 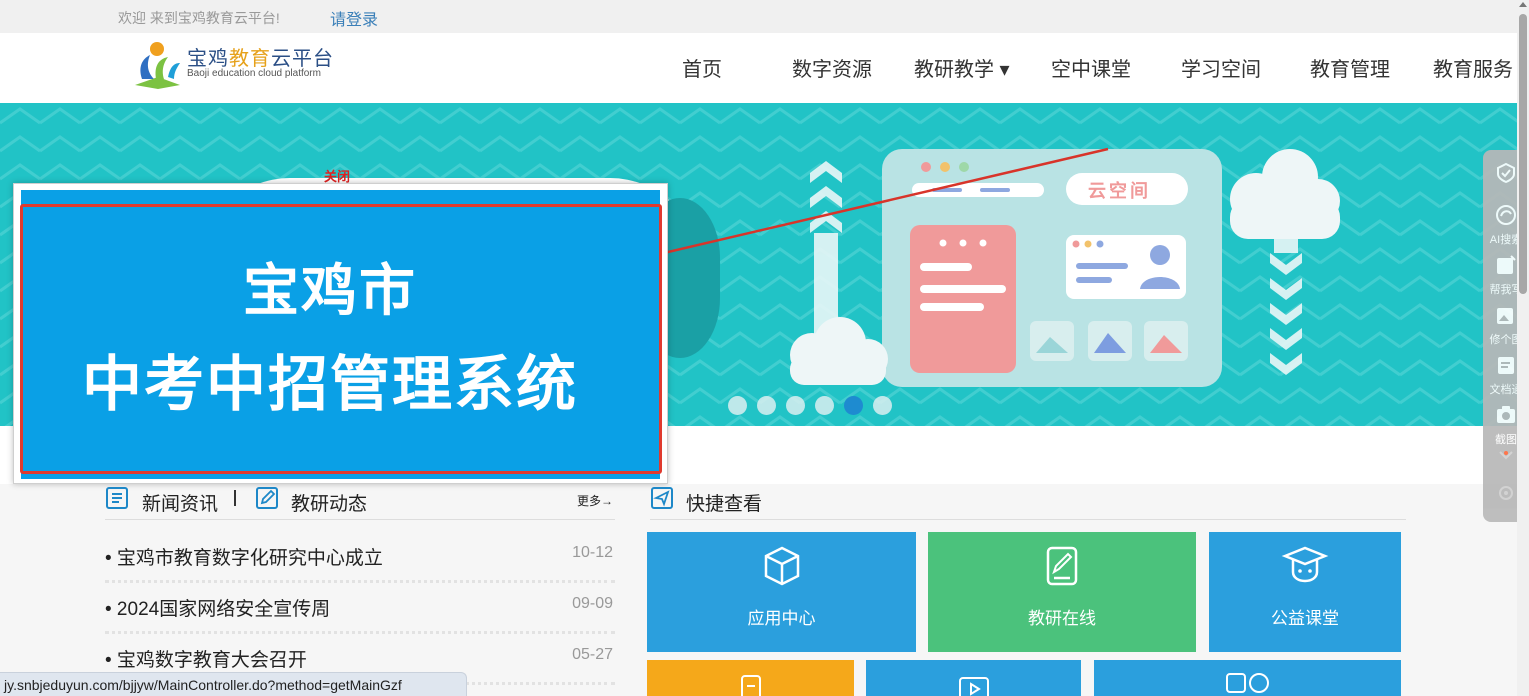 I want to click on popup-title-line1: 宝鸡市, so click(x=330, y=291).